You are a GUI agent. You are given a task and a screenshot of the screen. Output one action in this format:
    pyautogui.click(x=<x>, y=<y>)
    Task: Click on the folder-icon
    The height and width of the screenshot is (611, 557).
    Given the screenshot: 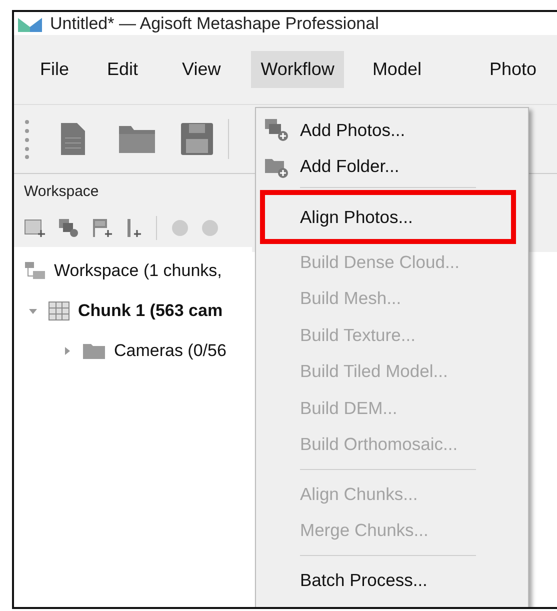 What is the action you would take?
    pyautogui.click(x=94, y=351)
    